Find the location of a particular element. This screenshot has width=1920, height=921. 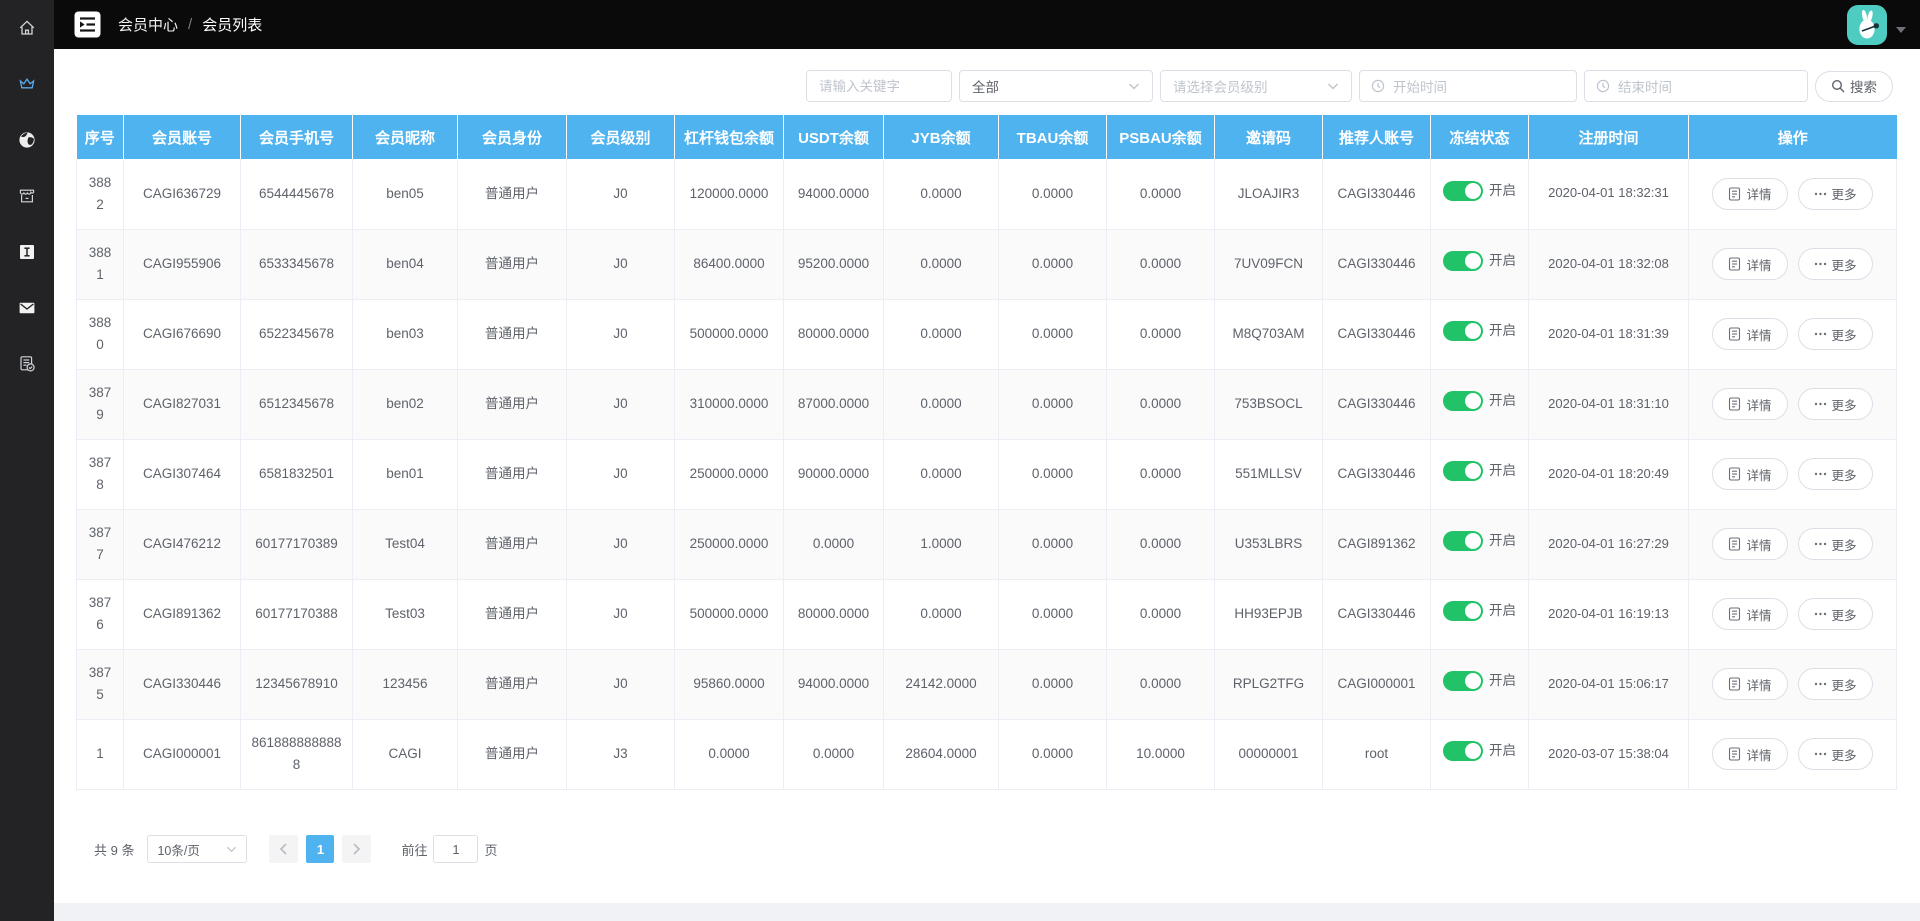

breadcrumb: 会员中心 / 会员列表 is located at coordinates (190, 24).